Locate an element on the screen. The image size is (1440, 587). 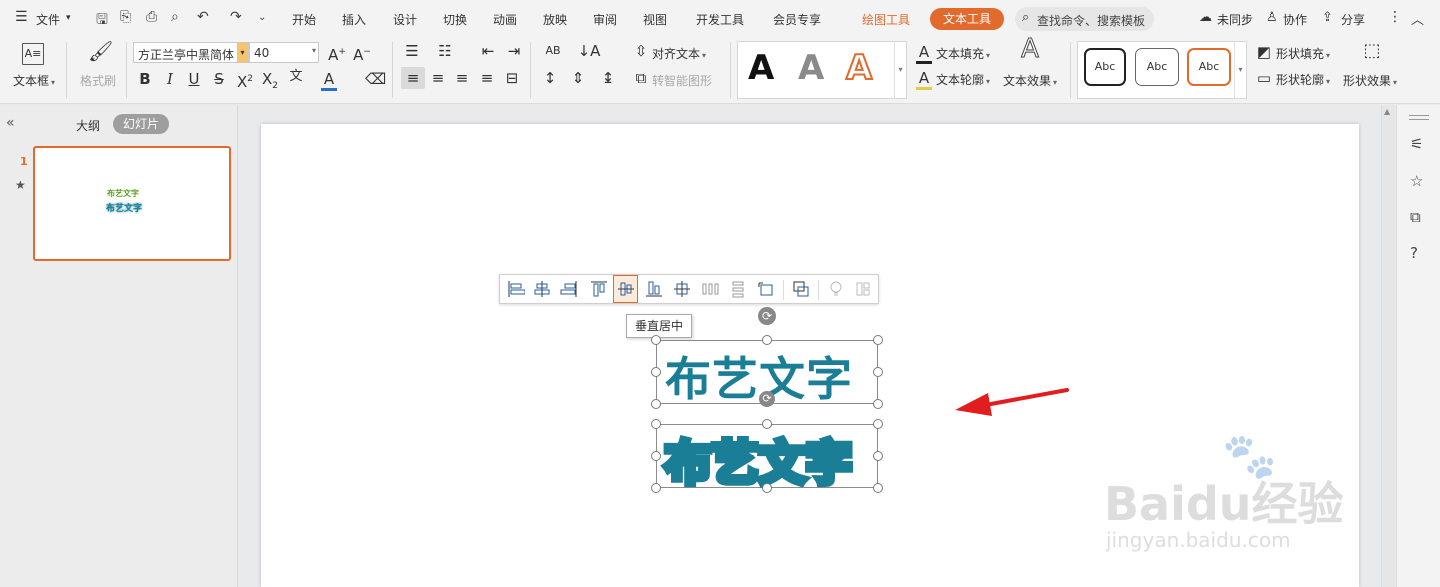
text-style-gray: A is located at coordinates (811, 68).